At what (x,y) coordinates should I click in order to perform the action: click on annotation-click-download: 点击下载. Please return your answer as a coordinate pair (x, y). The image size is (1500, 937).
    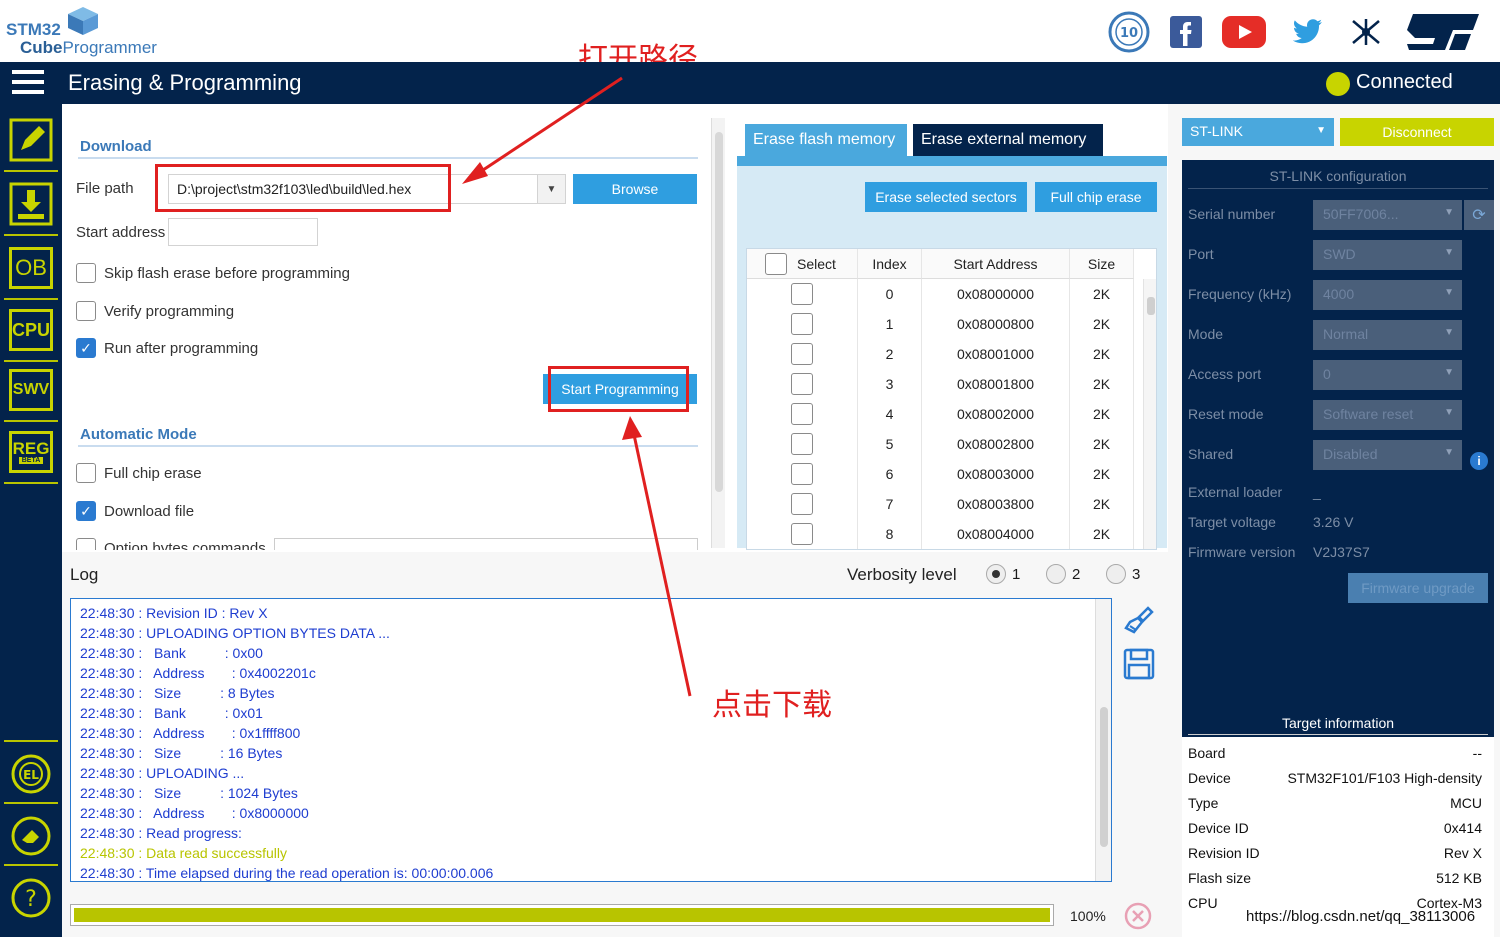
    Looking at the image, I should click on (772, 705).